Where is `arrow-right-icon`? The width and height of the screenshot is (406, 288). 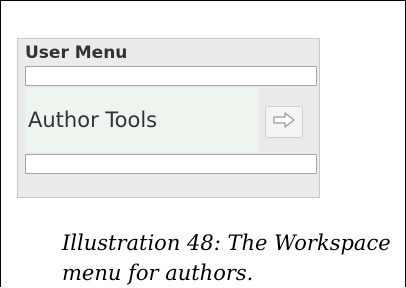 arrow-right-icon is located at coordinates (284, 122).